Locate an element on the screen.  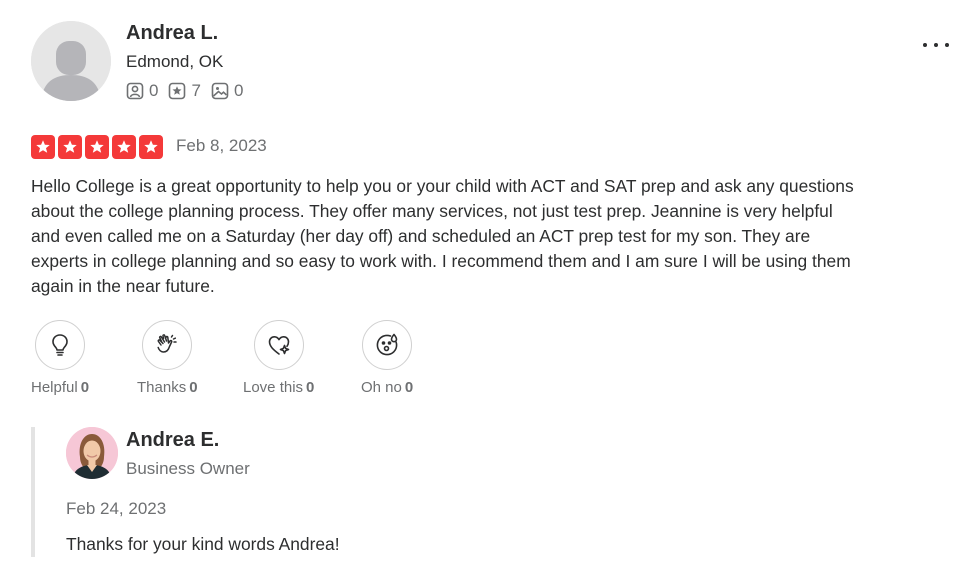
star-rating is located at coordinates (97, 147).